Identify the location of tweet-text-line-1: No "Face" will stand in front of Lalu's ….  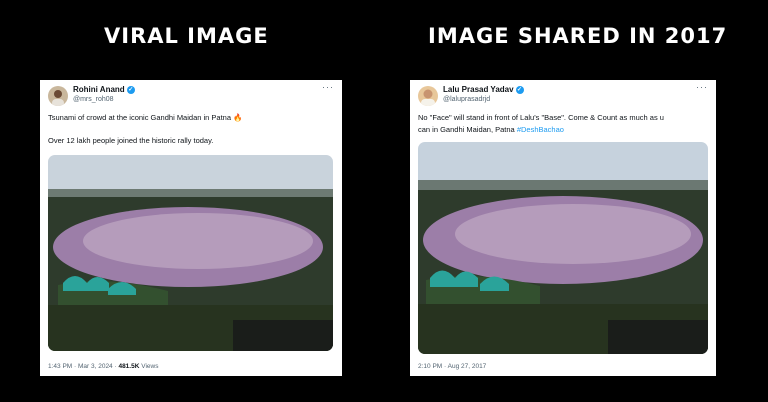
(541, 117).